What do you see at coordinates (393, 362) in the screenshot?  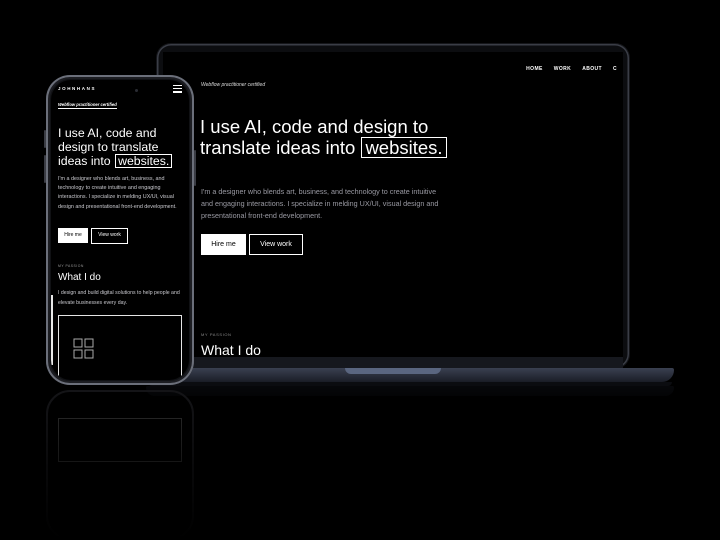 I see `laptop-chin` at bounding box center [393, 362].